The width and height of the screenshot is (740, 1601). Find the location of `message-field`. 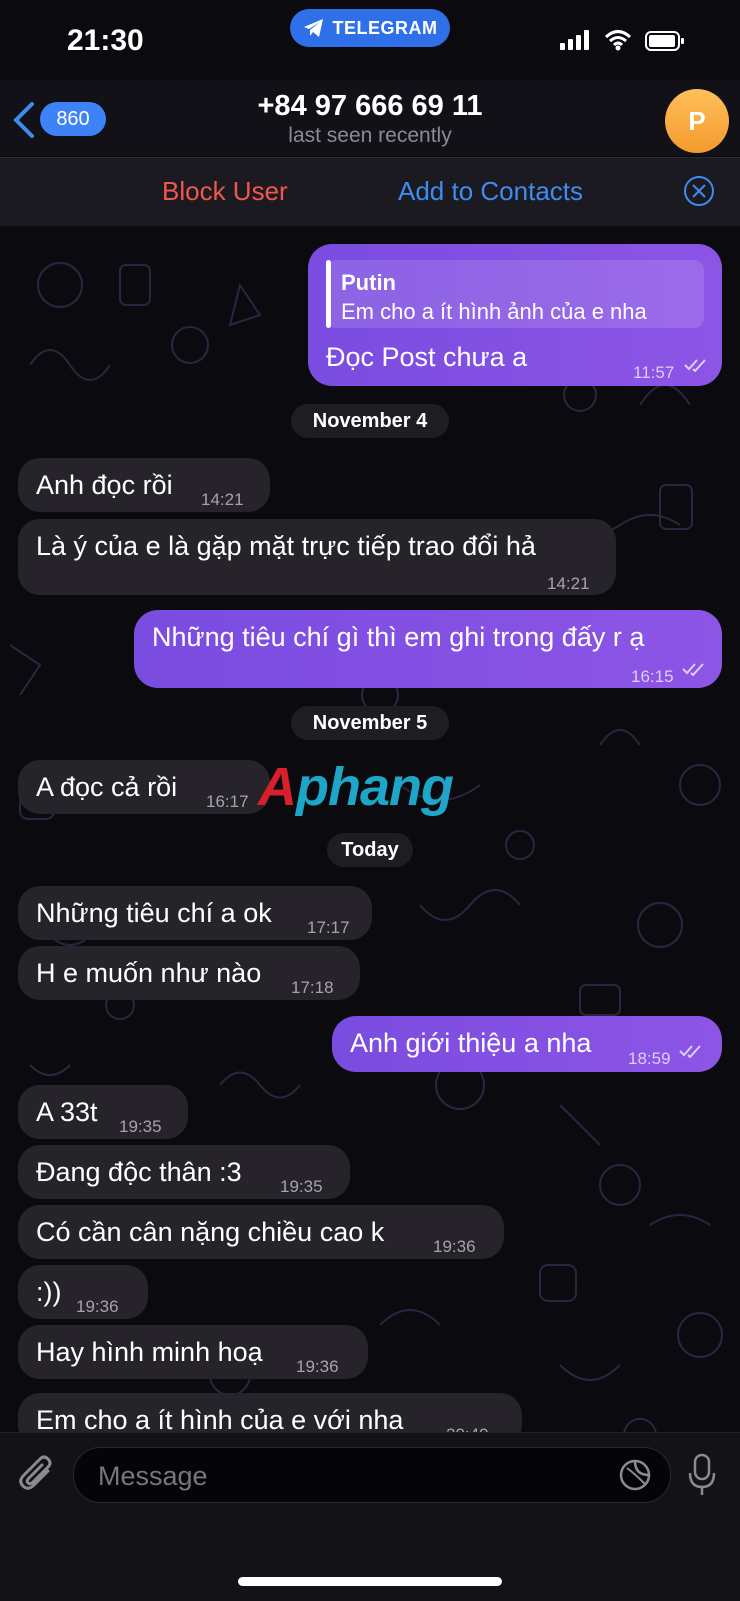

message-field is located at coordinates (372, 1475).